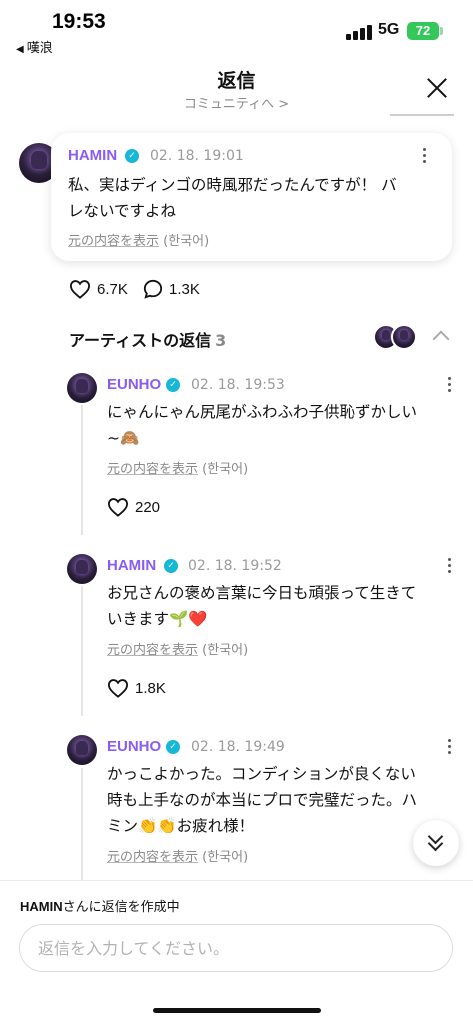 The width and height of the screenshot is (473, 1024). Describe the element at coordinates (238, 747) in the screenshot. I see `reply-date: 02. 18. 19:49` at that location.